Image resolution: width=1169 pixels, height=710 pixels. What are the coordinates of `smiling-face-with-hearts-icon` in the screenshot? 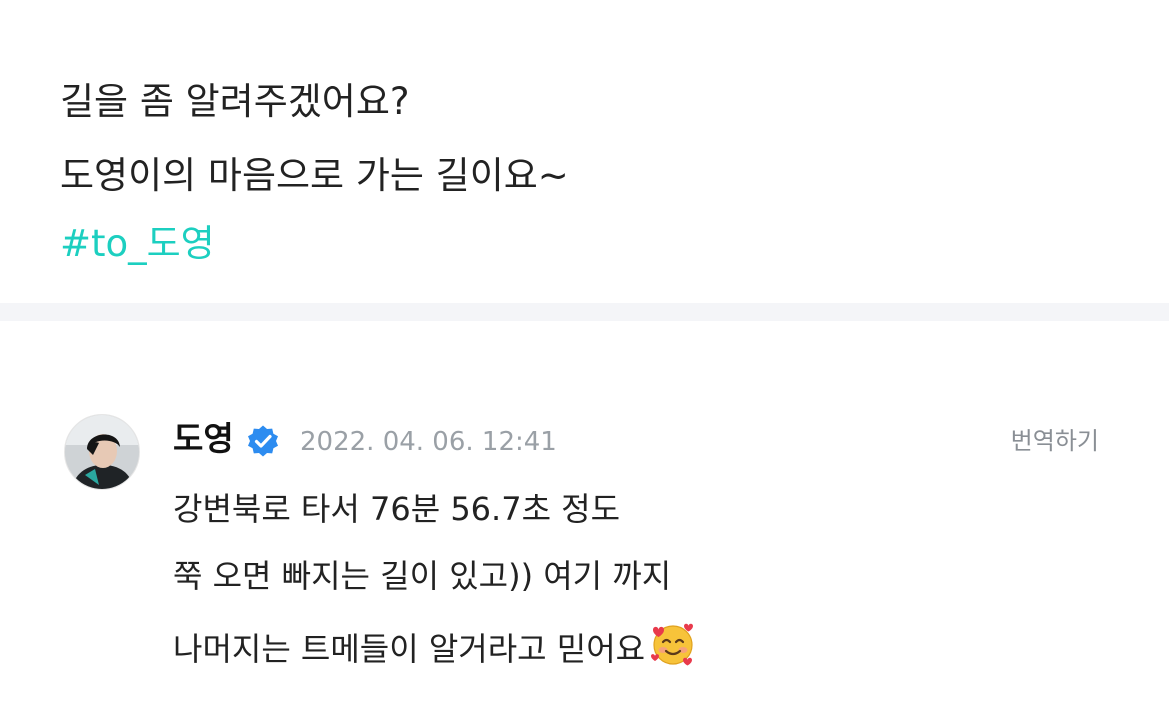 It's located at (672, 644).